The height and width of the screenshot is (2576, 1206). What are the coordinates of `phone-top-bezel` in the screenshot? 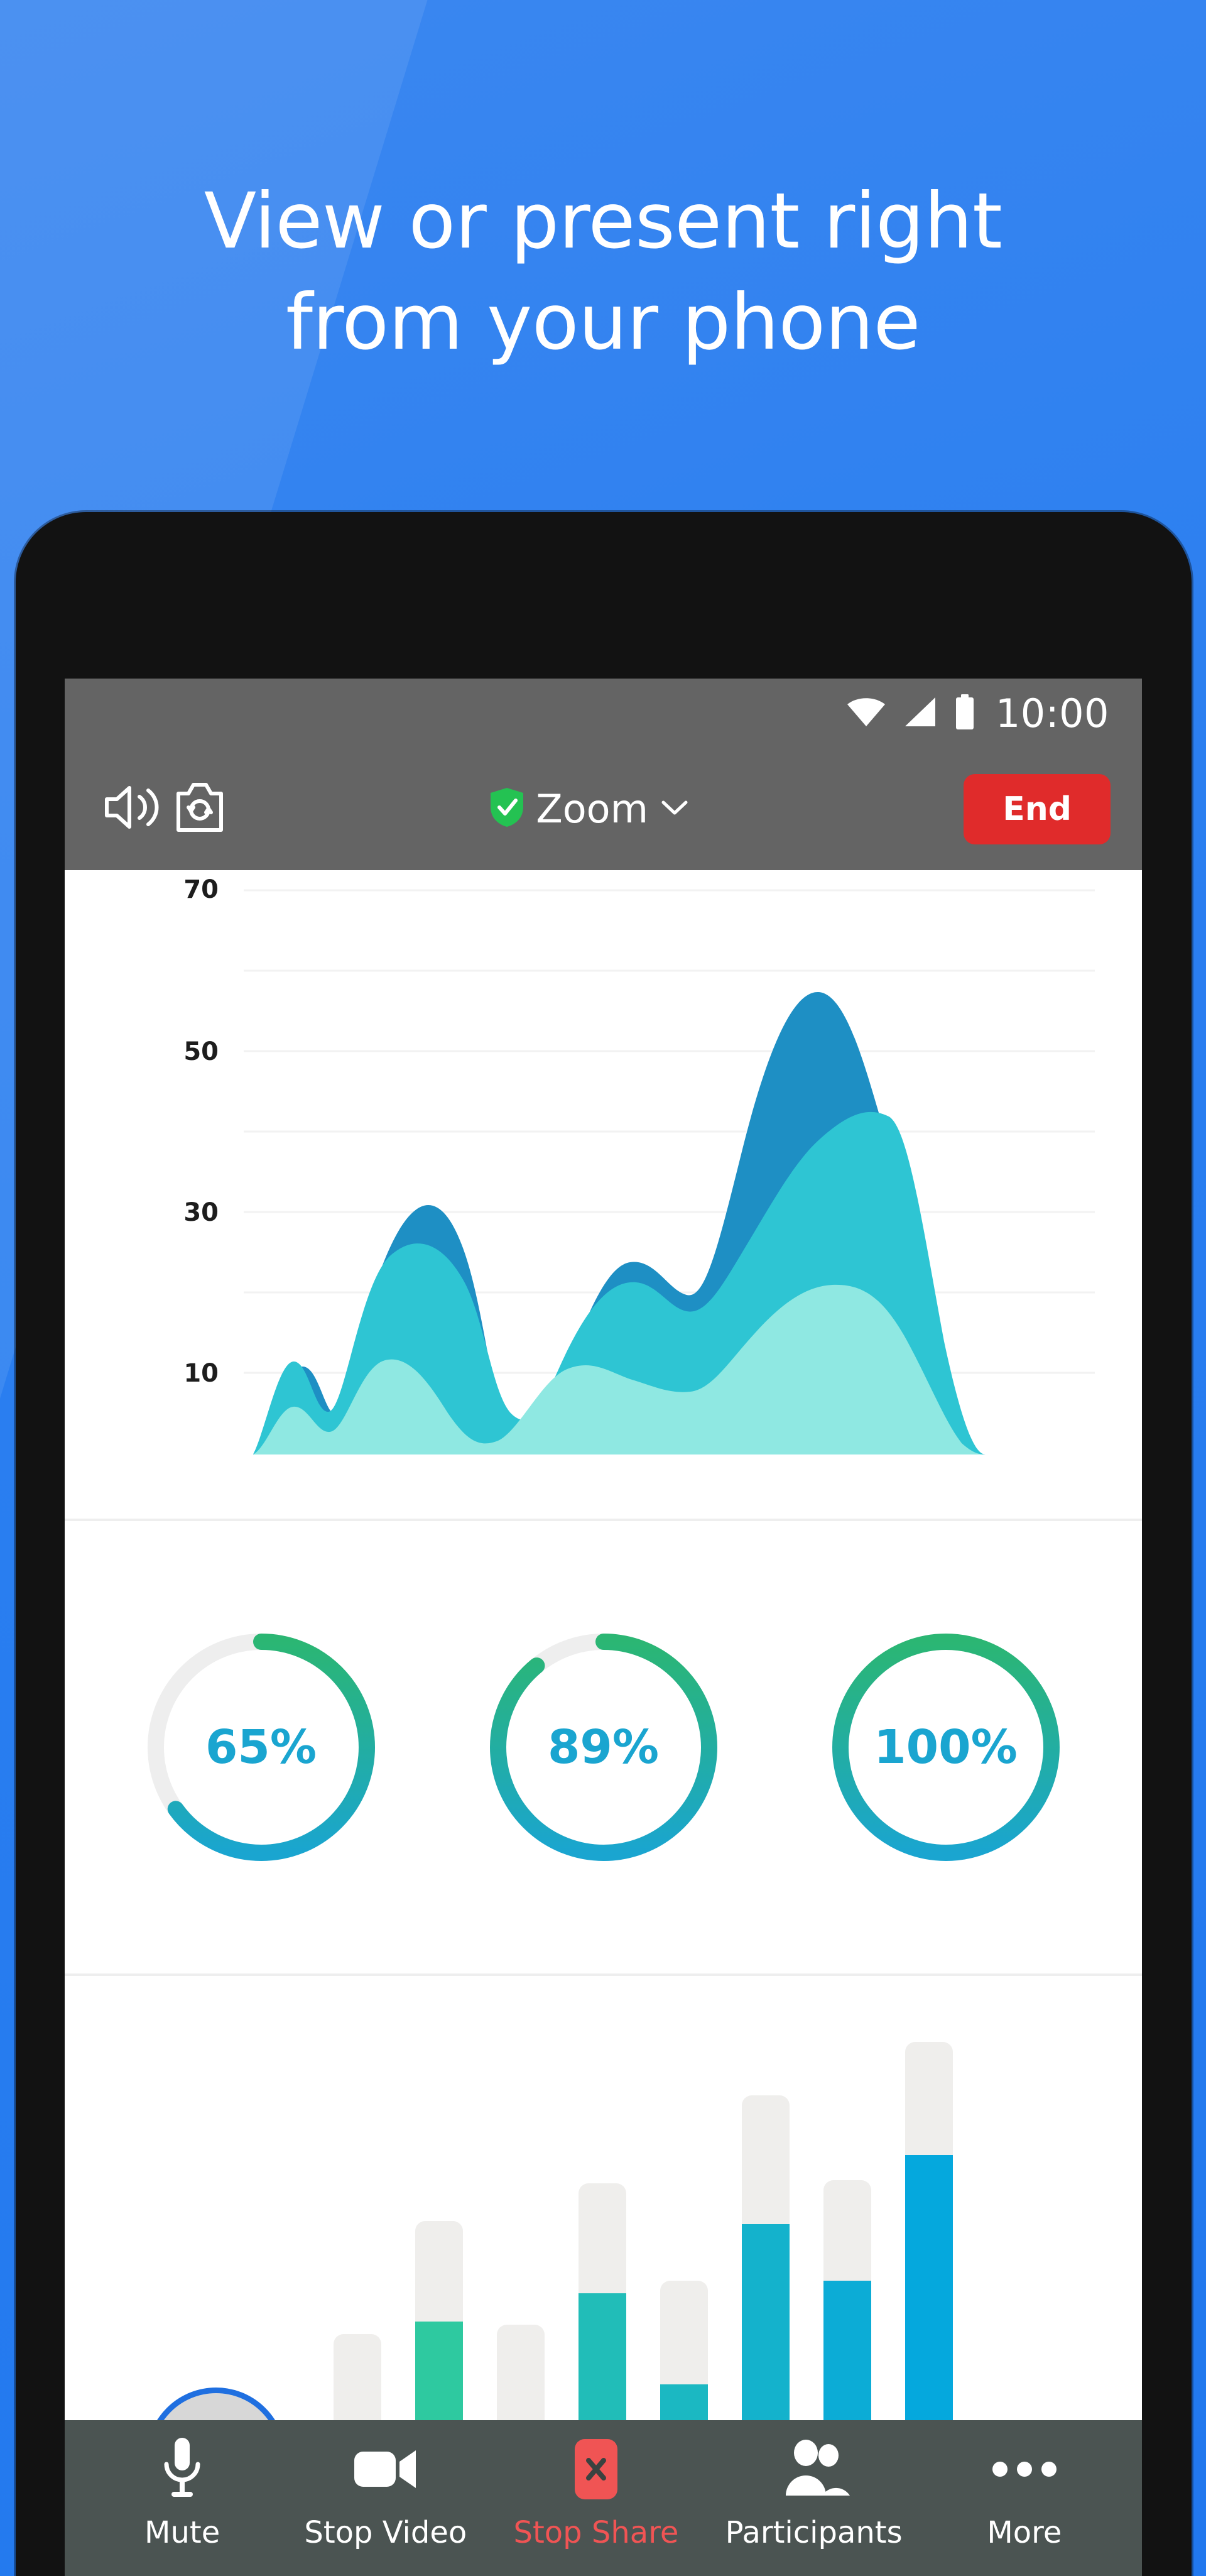 It's located at (604, 596).